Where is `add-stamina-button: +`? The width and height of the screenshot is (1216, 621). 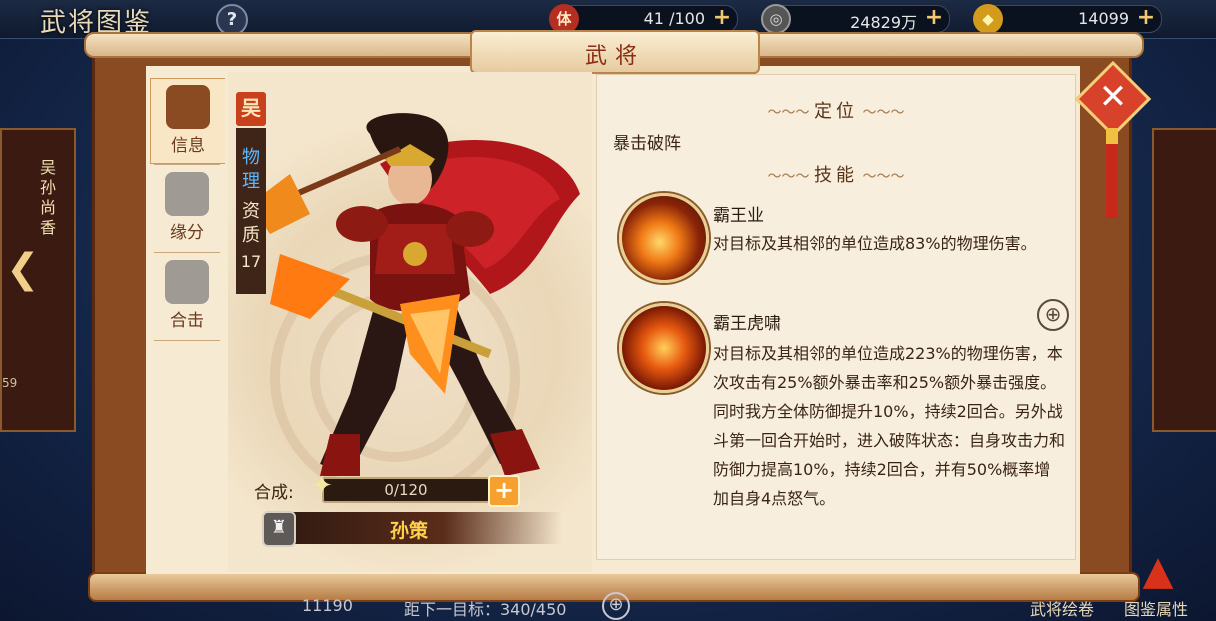 add-stamina-button: + is located at coordinates (722, 18).